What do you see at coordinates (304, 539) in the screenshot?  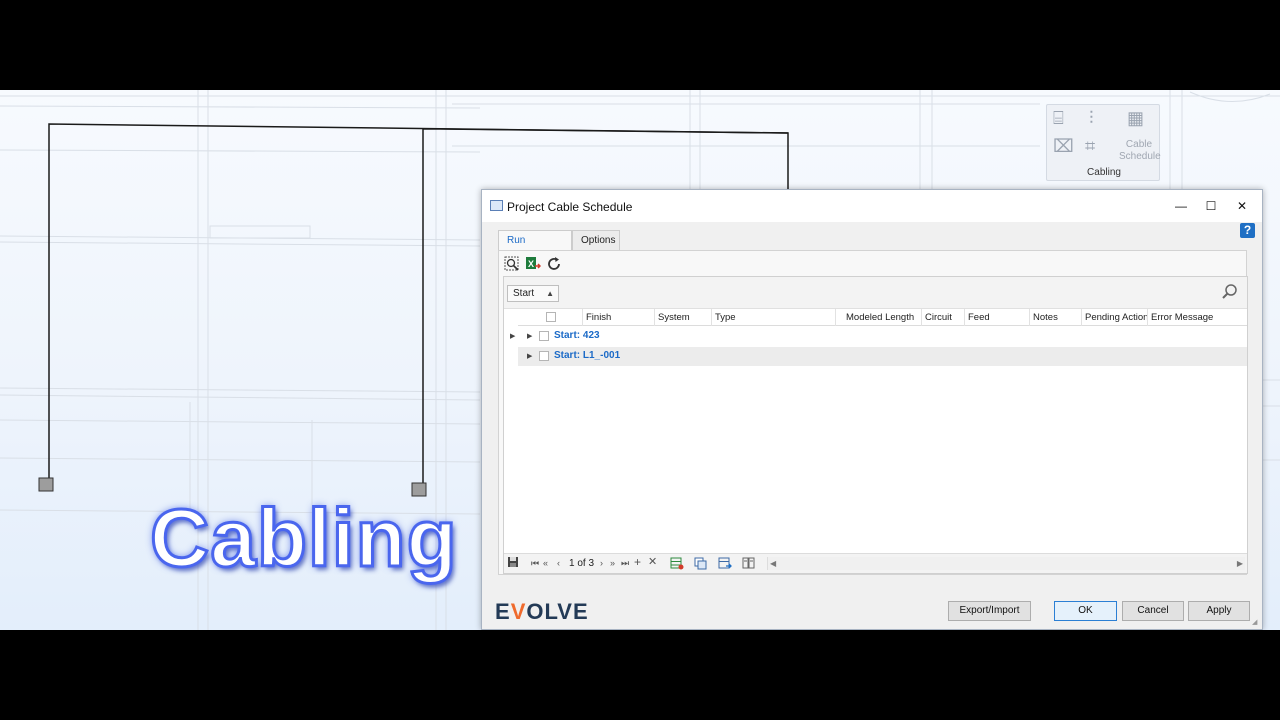 I see `video-overlay-title: Cabling` at bounding box center [304, 539].